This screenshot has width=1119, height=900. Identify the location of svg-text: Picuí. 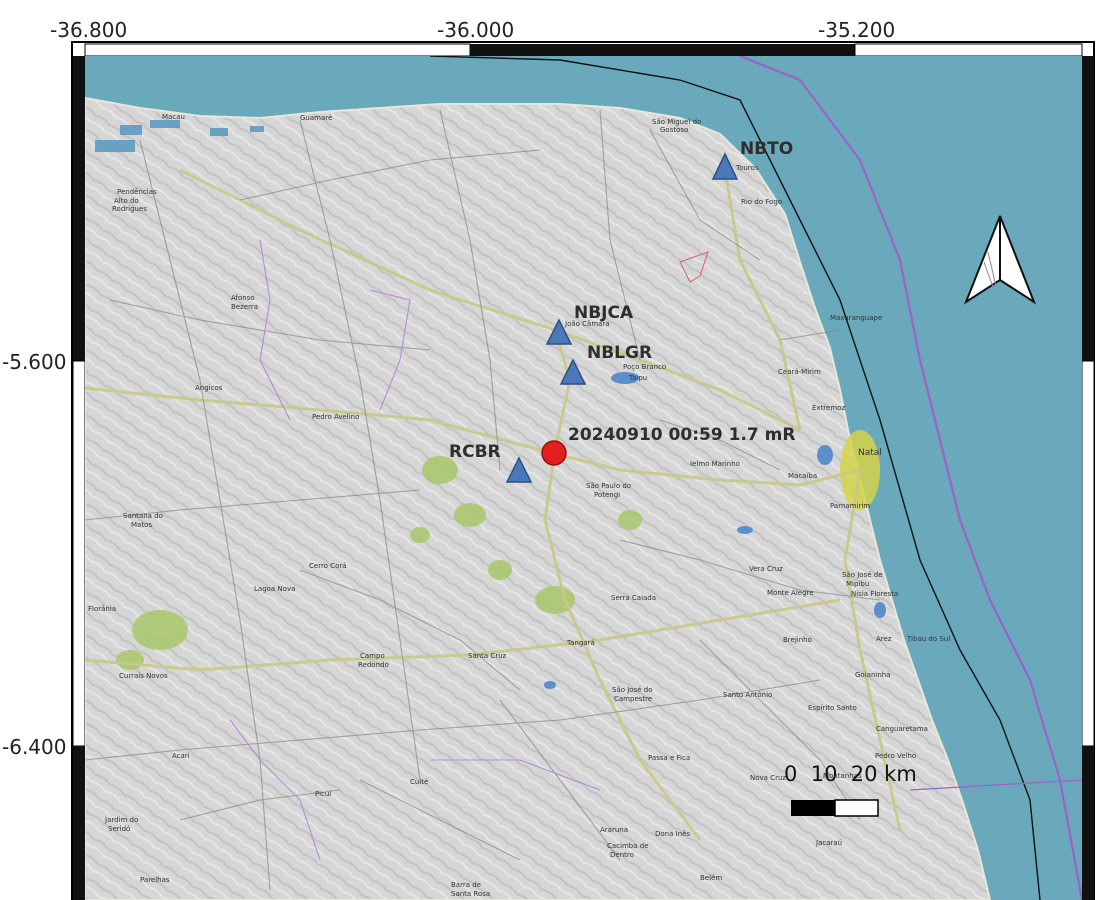
(323, 794).